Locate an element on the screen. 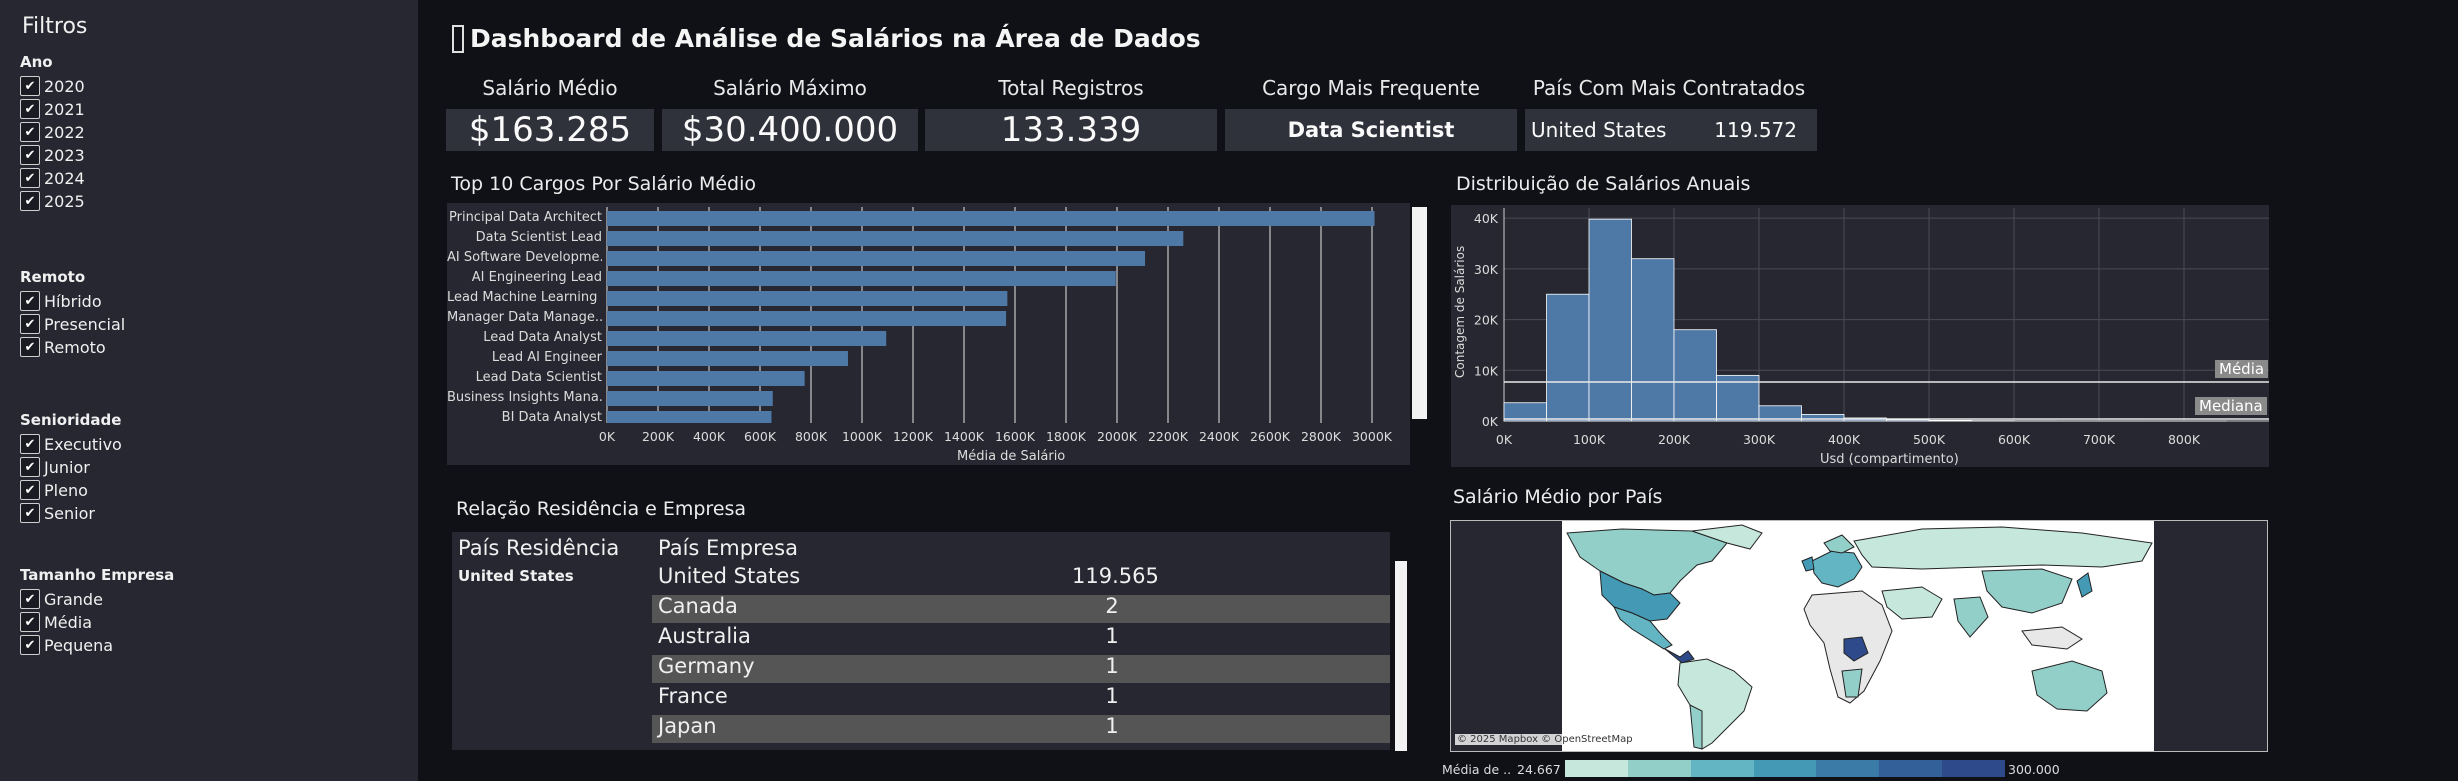  map-legend-colorbar is located at coordinates (1785, 768).